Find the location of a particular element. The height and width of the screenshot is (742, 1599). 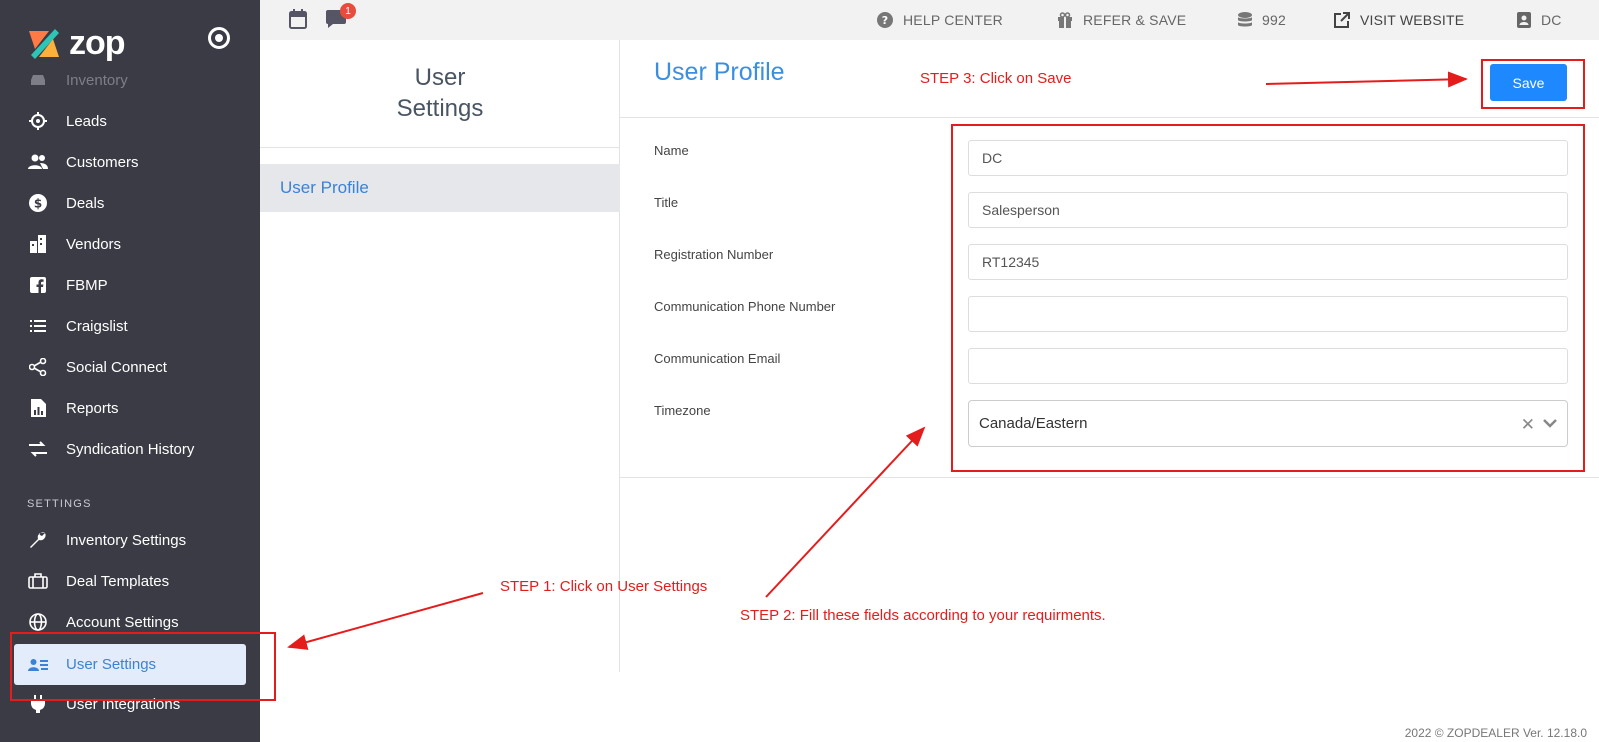

sidebar-item-inventory-settings: Inventory Settings is located at coordinates (130, 540).